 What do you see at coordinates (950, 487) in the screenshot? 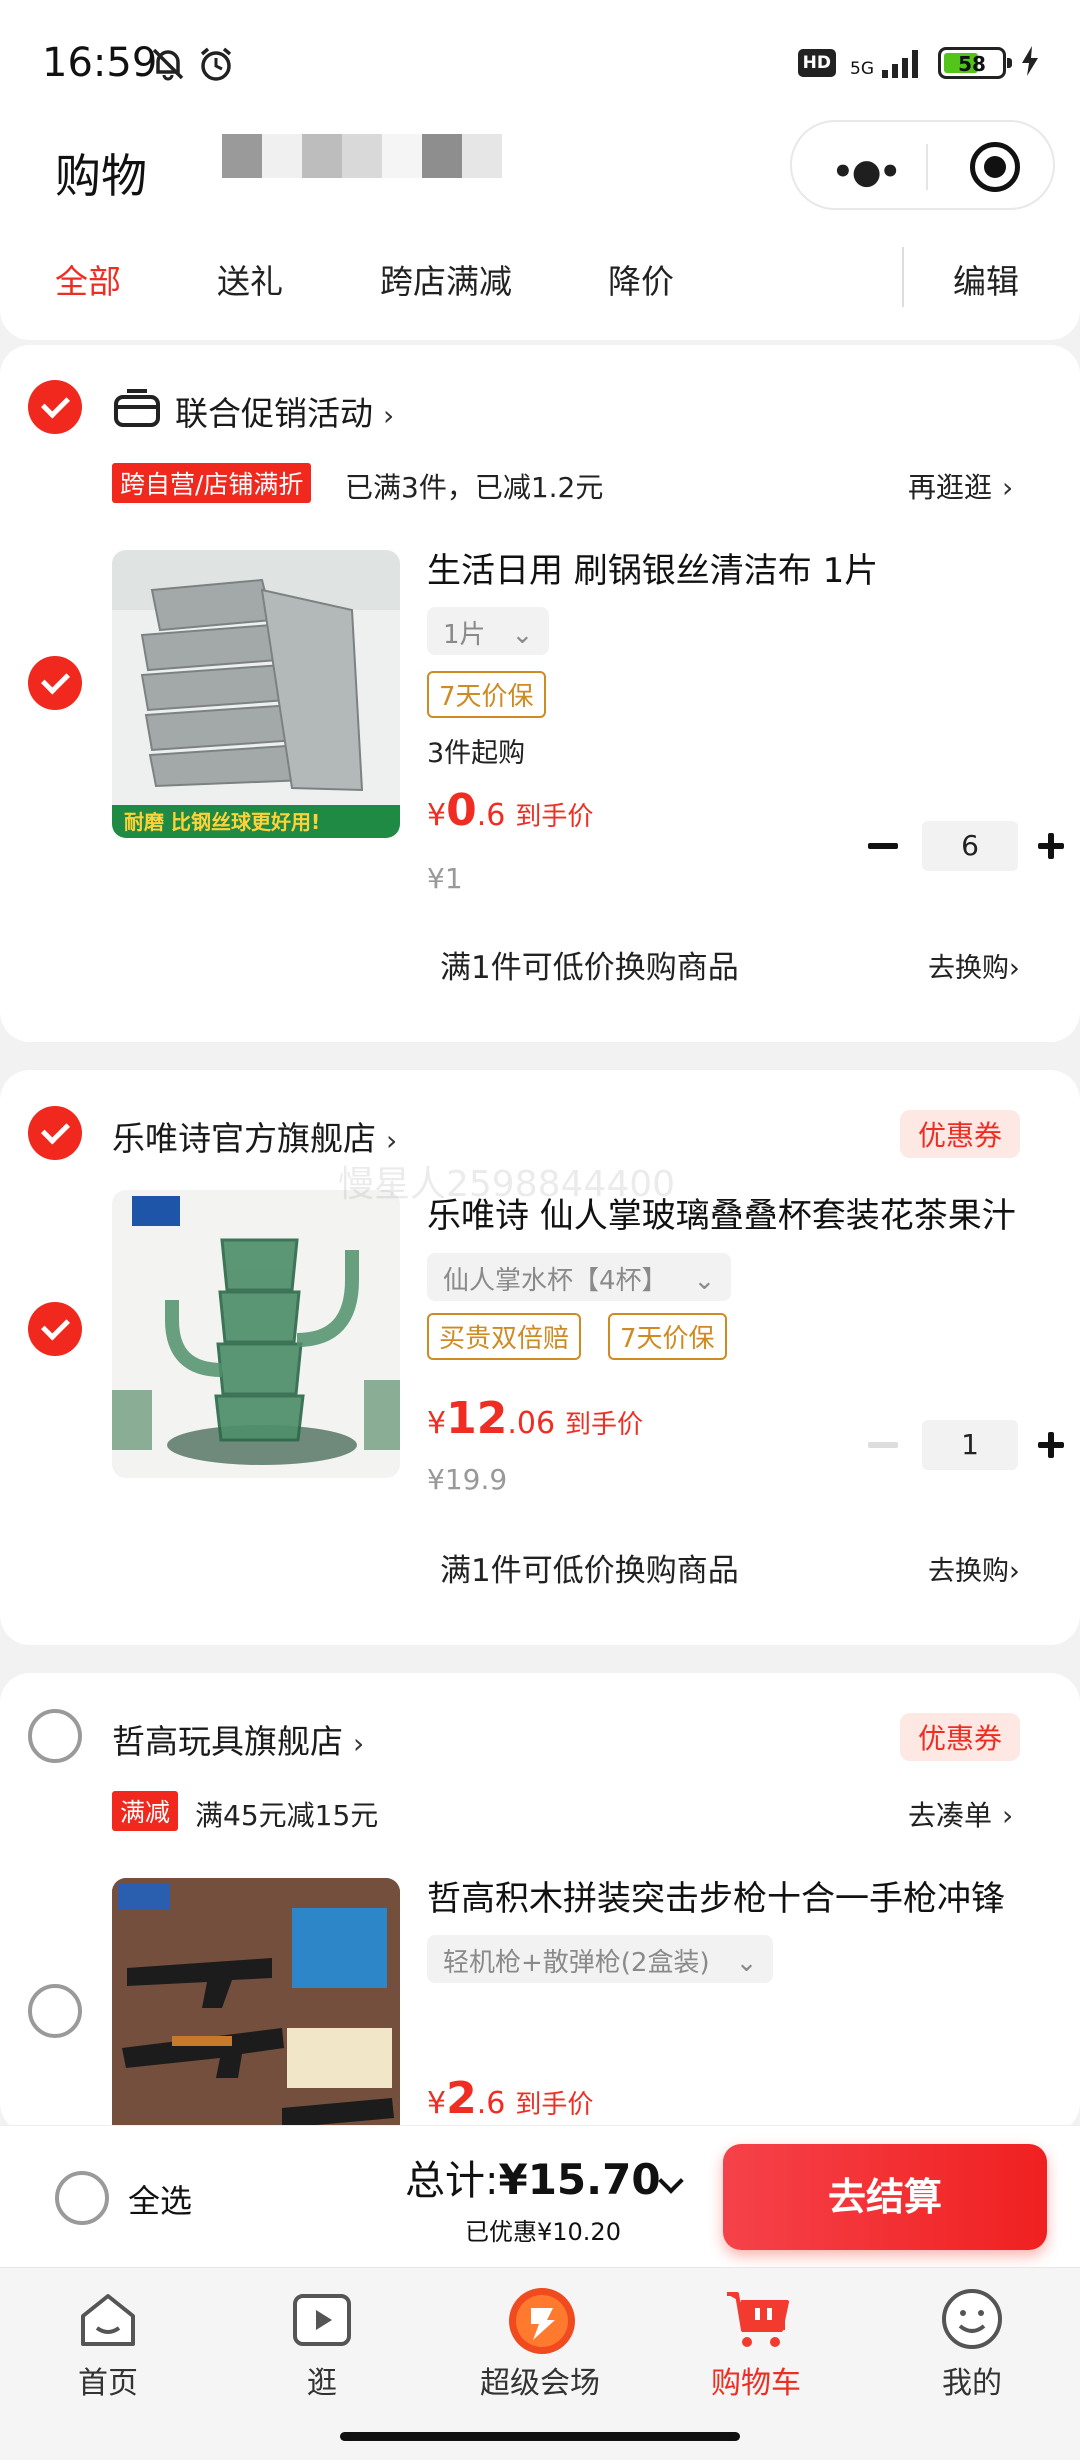
I see `shop-more-text: 再逛逛` at bounding box center [950, 487].